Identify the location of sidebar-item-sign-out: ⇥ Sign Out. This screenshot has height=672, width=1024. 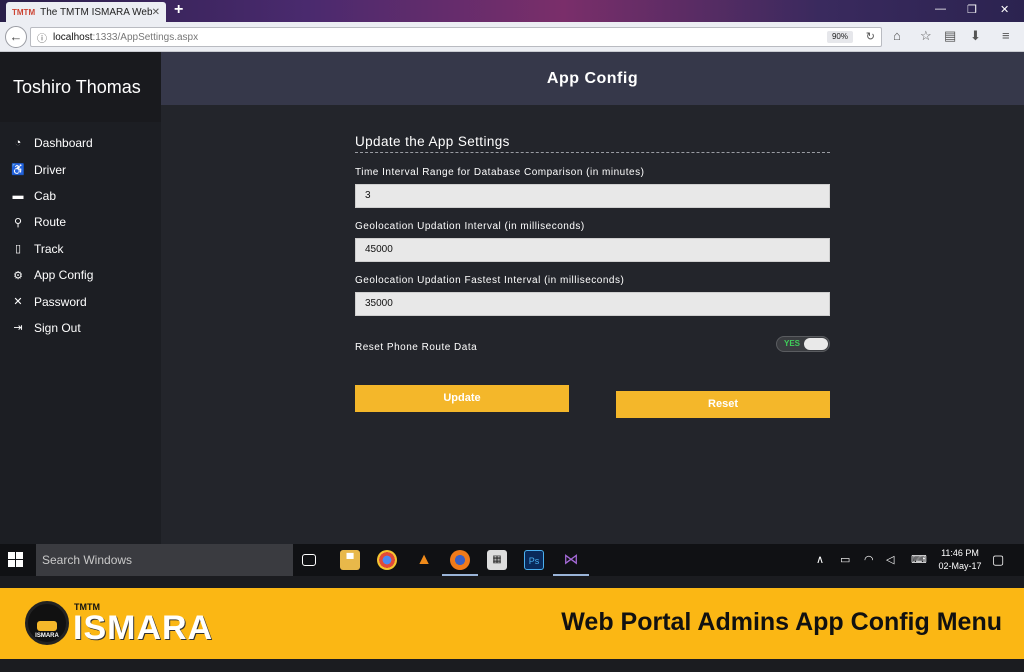
(80, 328).